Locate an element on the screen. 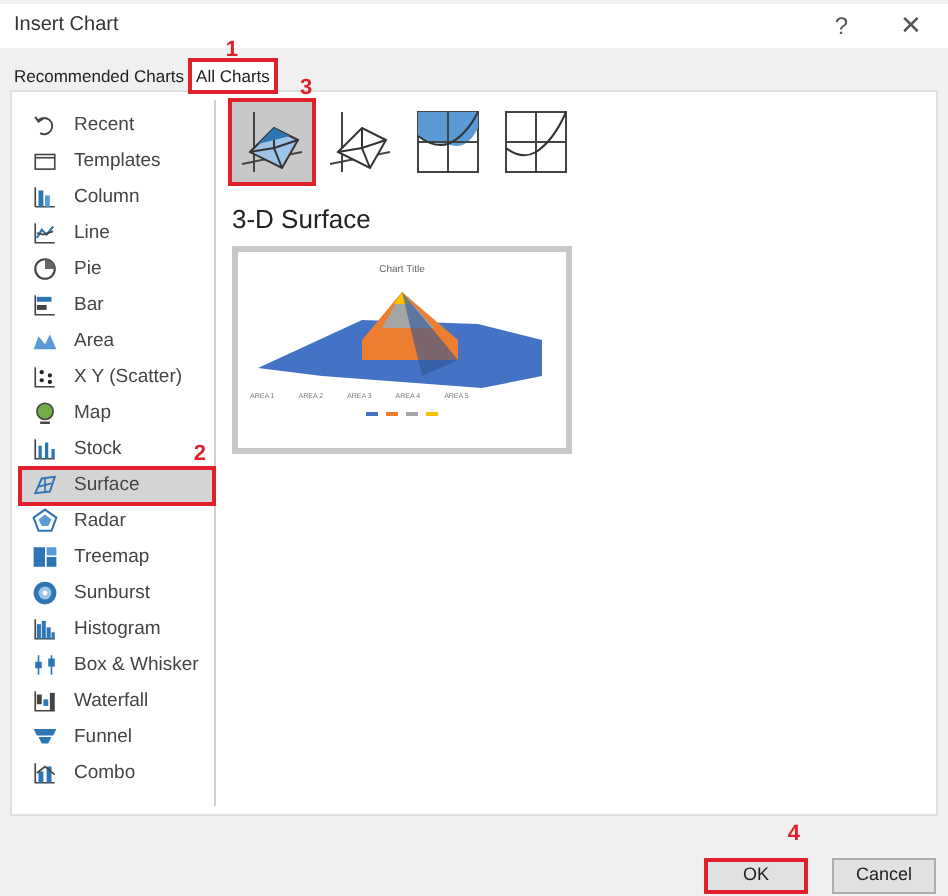 Image resolution: width=948 pixels, height=896 pixels. tab: All Charts is located at coordinates (233, 75).